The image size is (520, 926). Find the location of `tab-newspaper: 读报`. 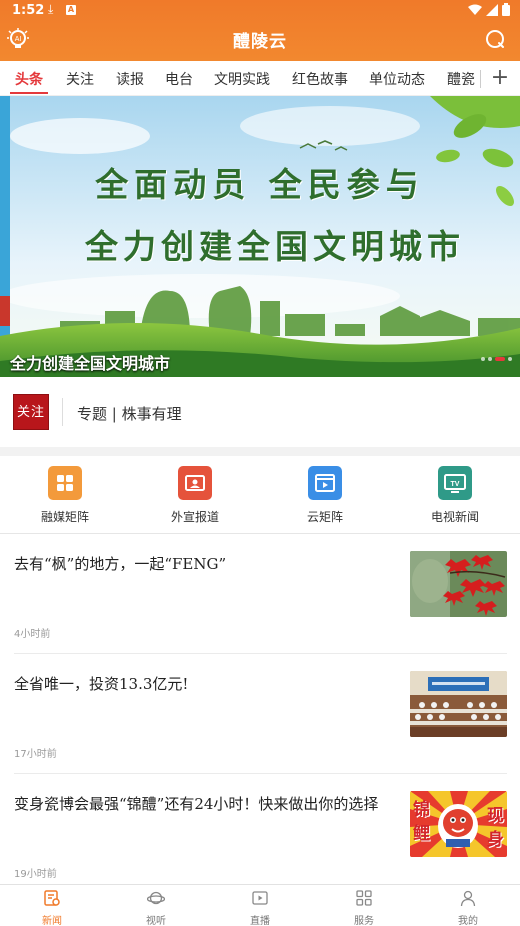

tab-newspaper: 读报 is located at coordinates (130, 79).